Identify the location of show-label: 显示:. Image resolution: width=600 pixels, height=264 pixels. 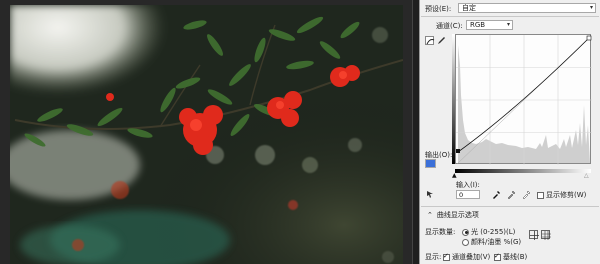
(433, 257).